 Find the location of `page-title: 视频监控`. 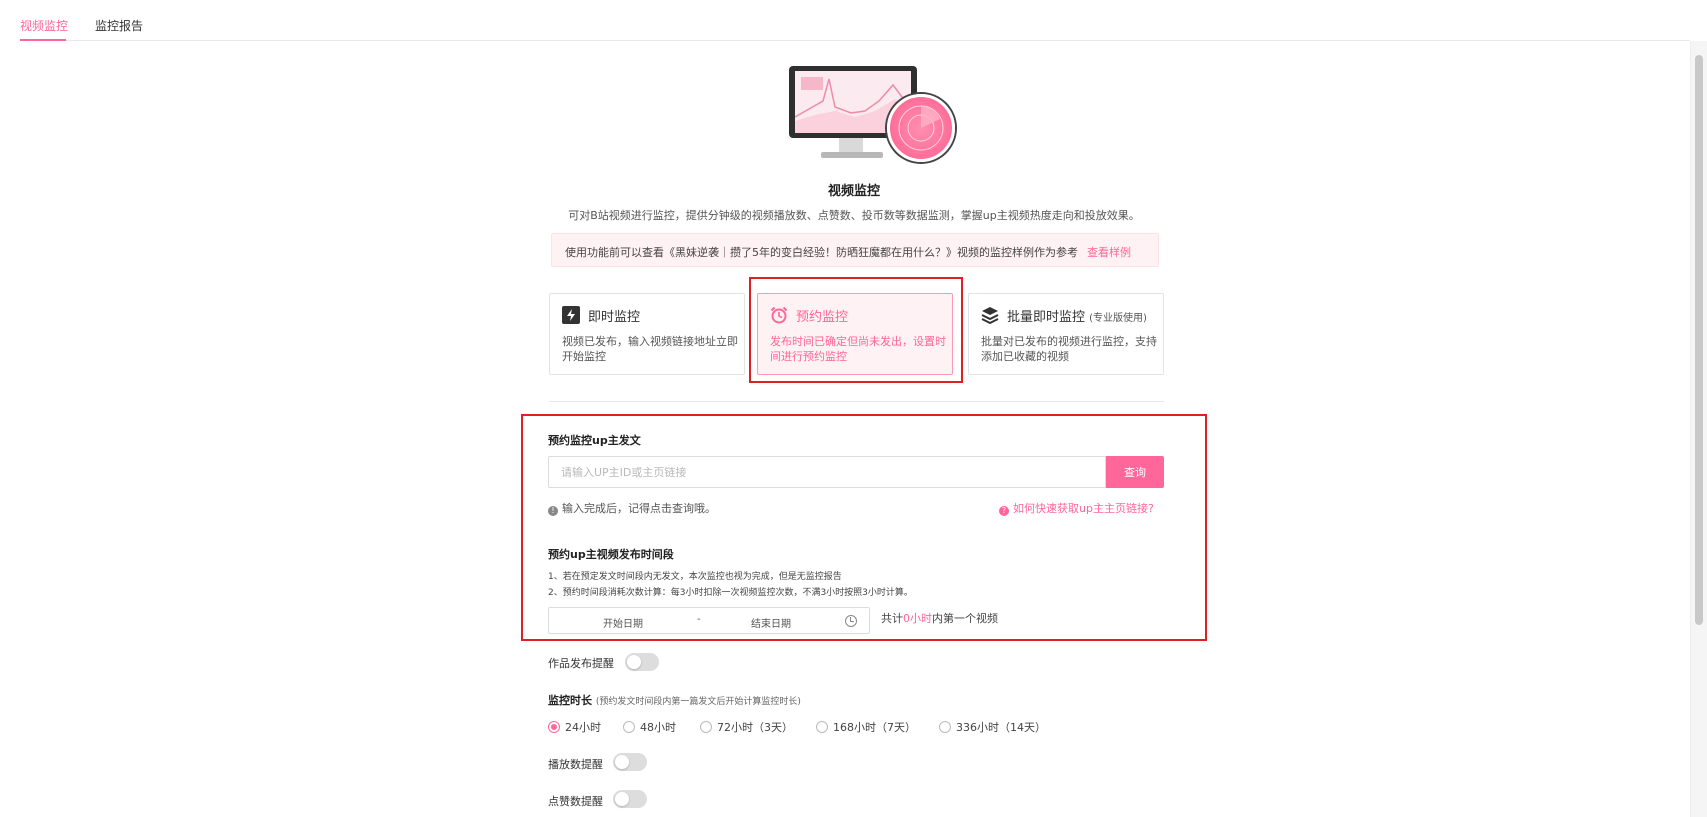

page-title: 视频监控 is located at coordinates (853, 191).